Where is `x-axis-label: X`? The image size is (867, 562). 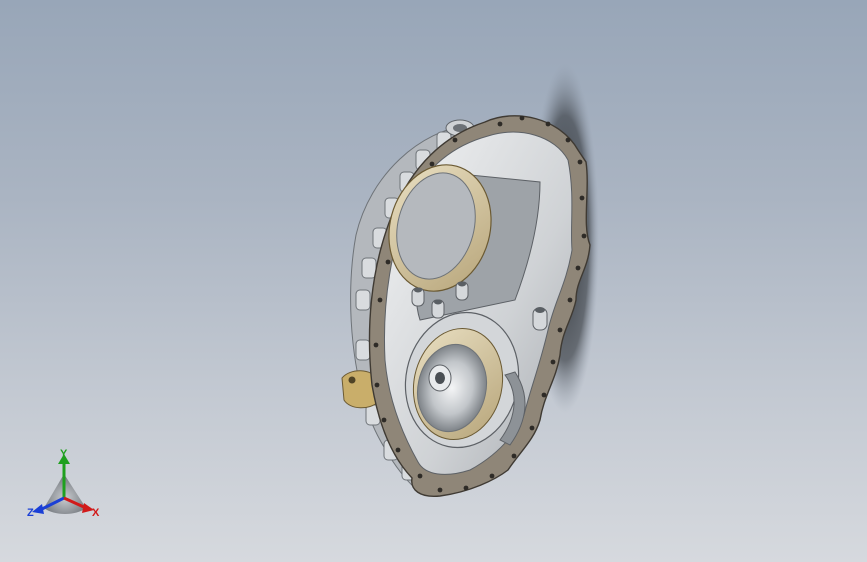 x-axis-label: X is located at coordinates (96, 513).